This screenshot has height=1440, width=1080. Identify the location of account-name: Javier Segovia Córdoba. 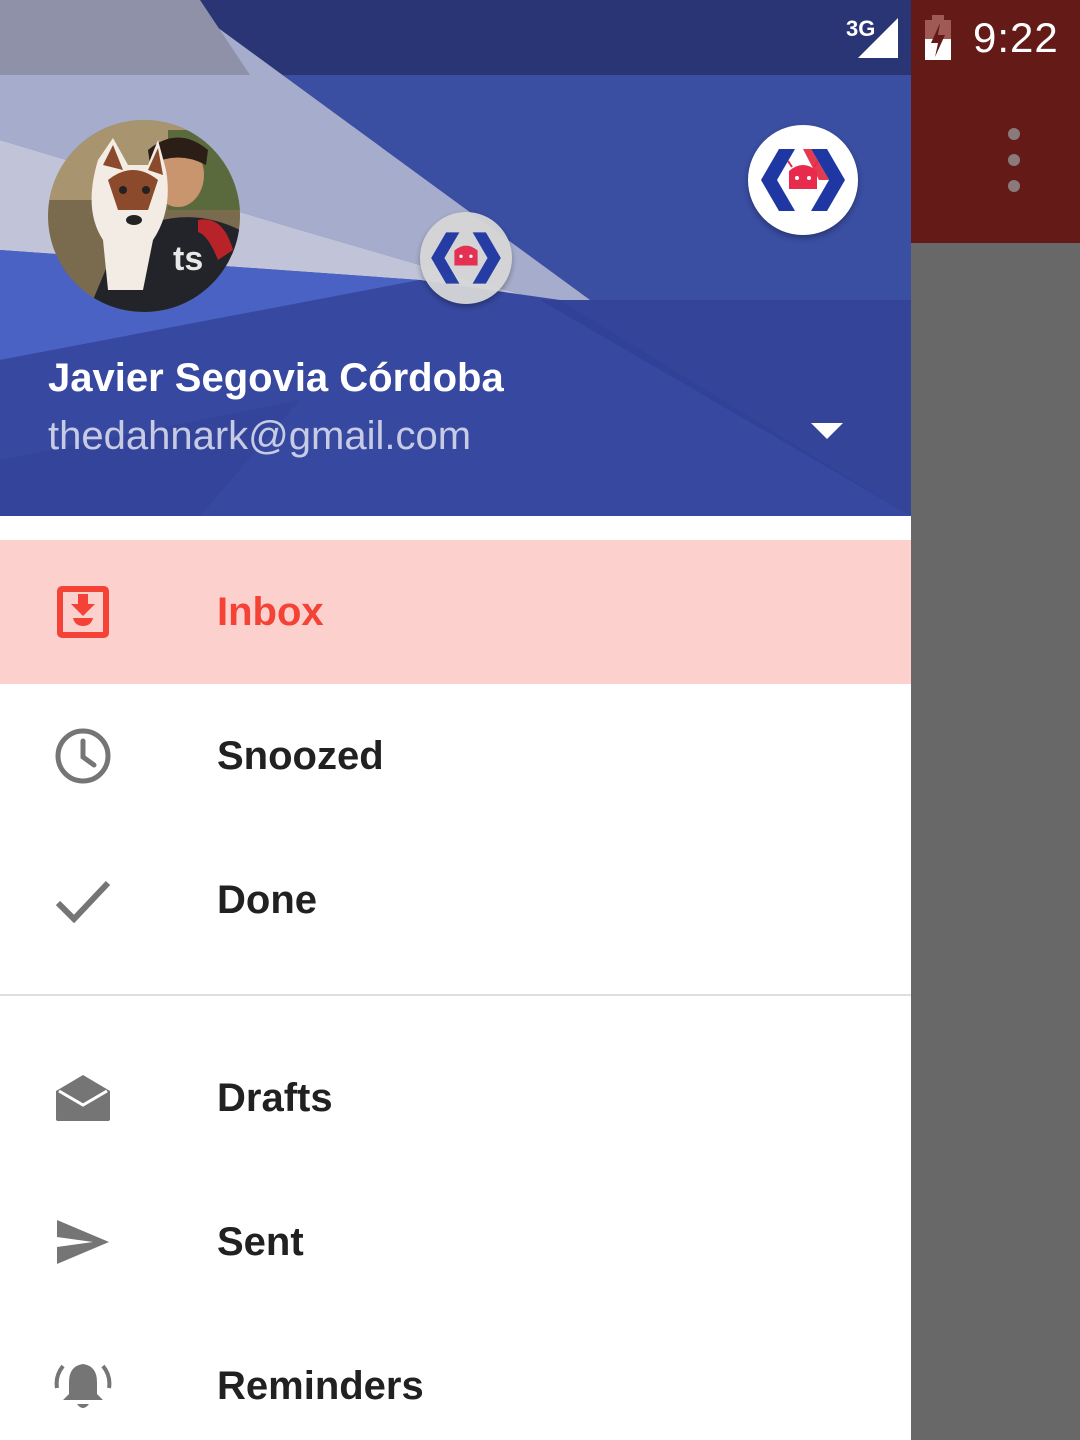
(276, 378).